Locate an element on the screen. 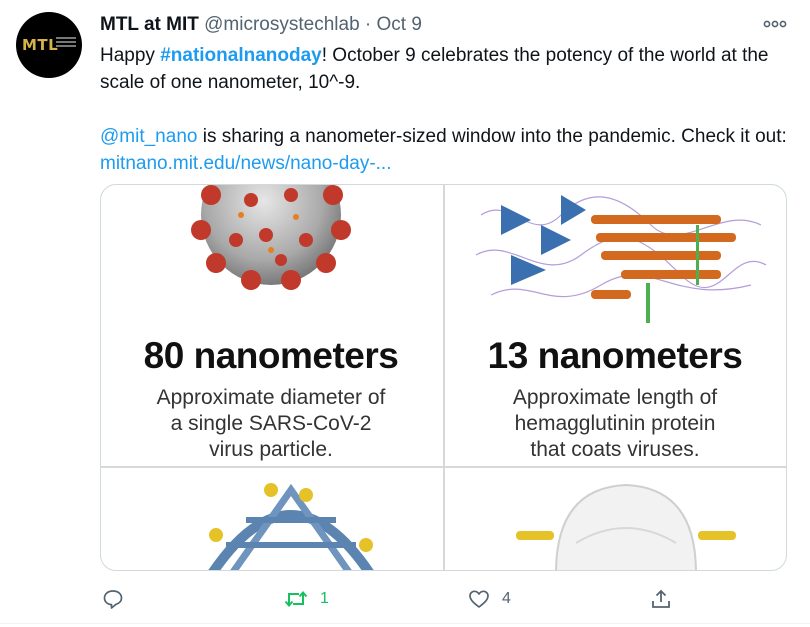 The width and height of the screenshot is (810, 627). retweet-button: 1 is located at coordinates (306, 599).